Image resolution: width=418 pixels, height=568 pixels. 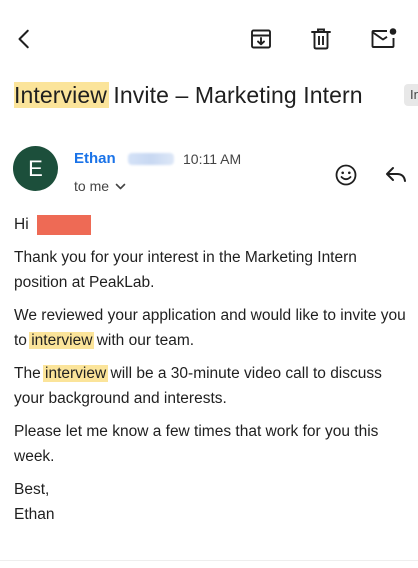 What do you see at coordinates (63, 224) in the screenshot?
I see `redacted-name` at bounding box center [63, 224].